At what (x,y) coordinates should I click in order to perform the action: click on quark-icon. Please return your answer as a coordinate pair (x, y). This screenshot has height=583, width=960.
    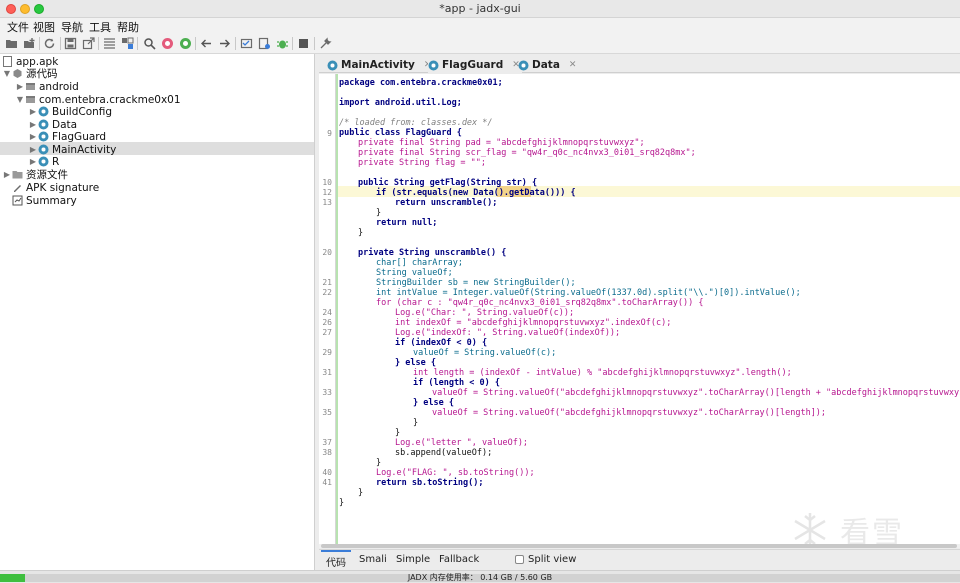
    Looking at the image, I should click on (246, 43).